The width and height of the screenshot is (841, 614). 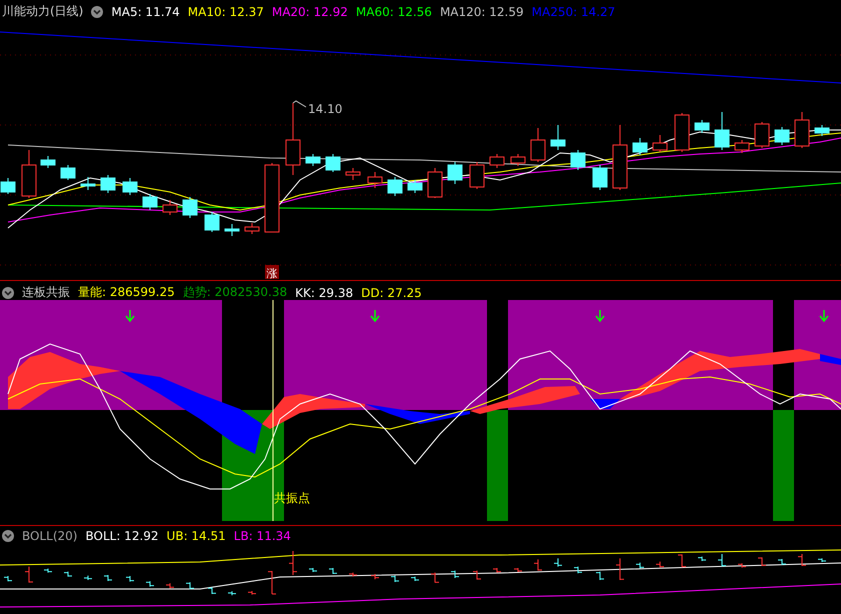 I want to click on indicator-value: UB: 14.51, so click(x=196, y=536).